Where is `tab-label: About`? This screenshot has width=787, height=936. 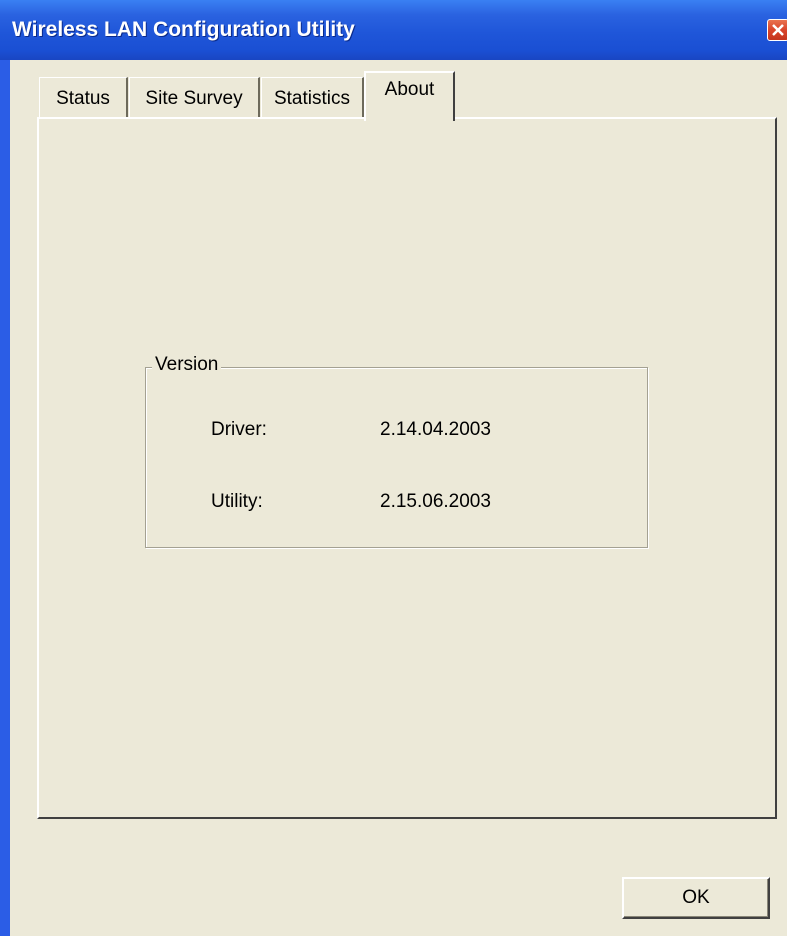 tab-label: About is located at coordinates (409, 89).